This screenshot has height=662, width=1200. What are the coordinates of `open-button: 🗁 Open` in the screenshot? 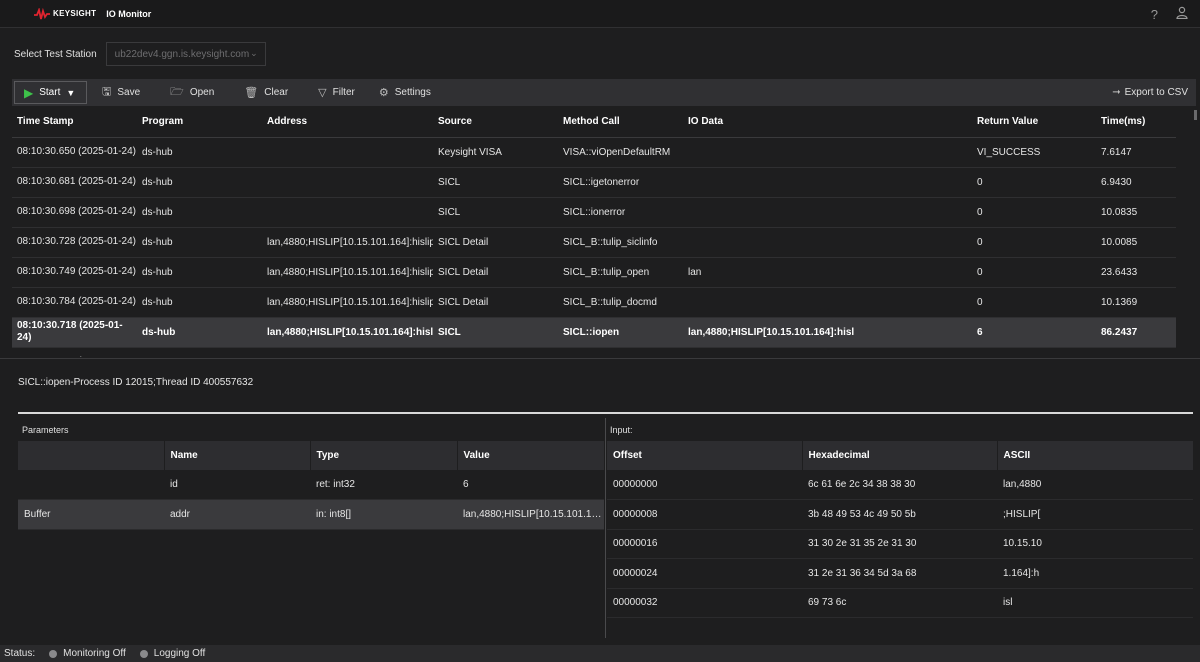 It's located at (177, 92).